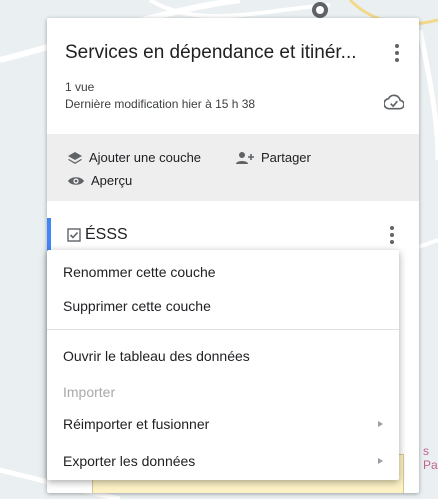 This screenshot has width=438, height=499. I want to click on eye-icon, so click(76, 180).